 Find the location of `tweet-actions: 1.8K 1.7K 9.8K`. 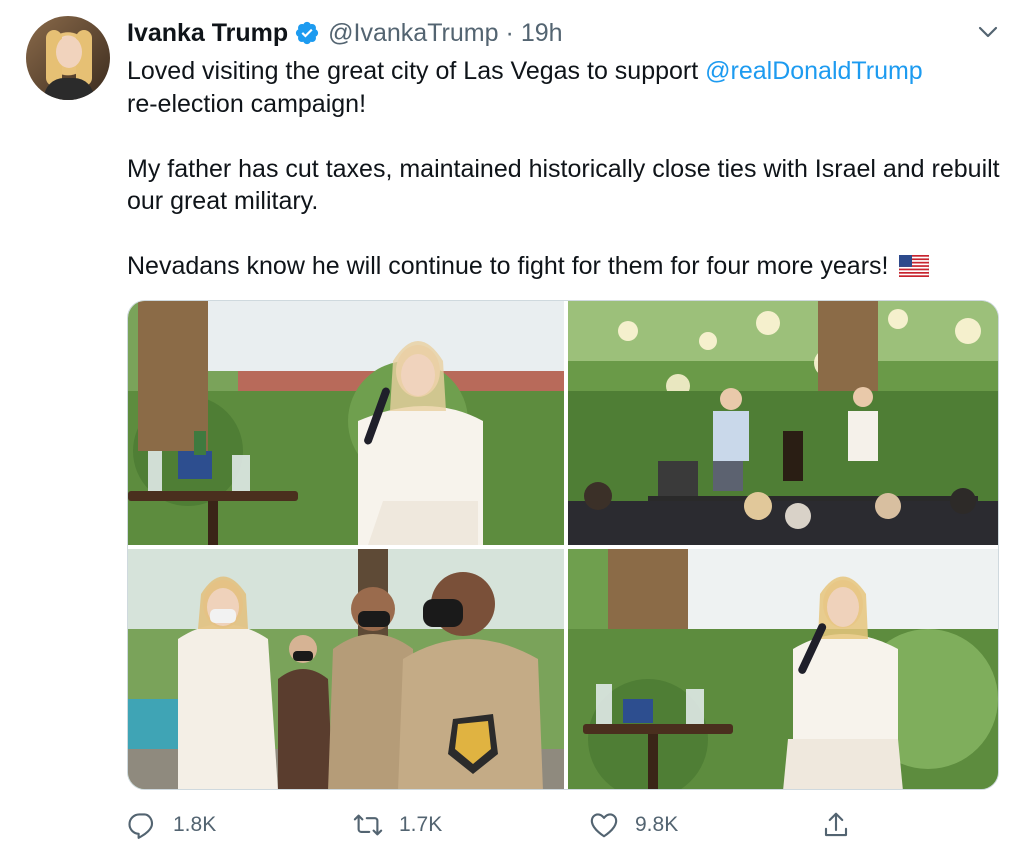

tweet-actions: 1.8K 1.7K 9.8K is located at coordinates (567, 825).